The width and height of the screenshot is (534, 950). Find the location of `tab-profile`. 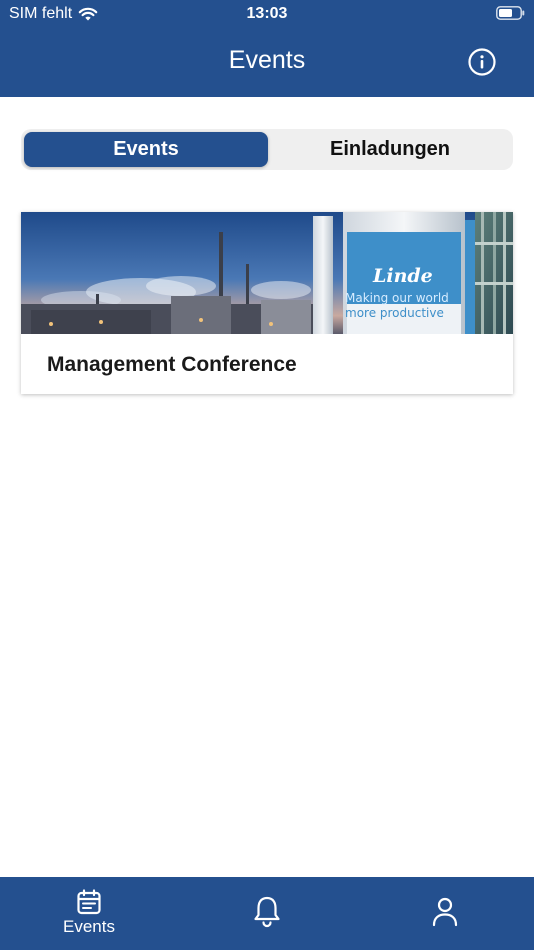

tab-profile is located at coordinates (445, 913).